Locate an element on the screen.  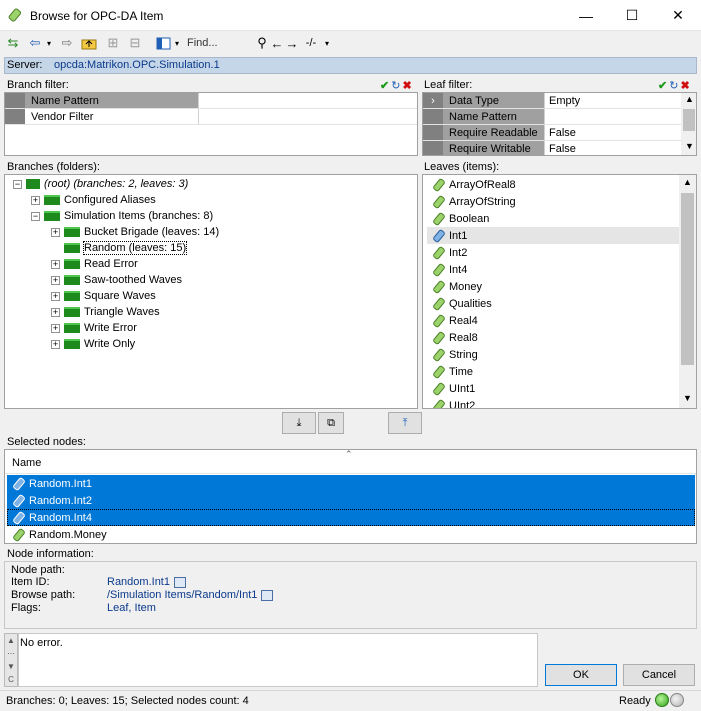
server-value: opcda:Matrikon.OPC.Simulation.1 is located at coordinates (137, 65).